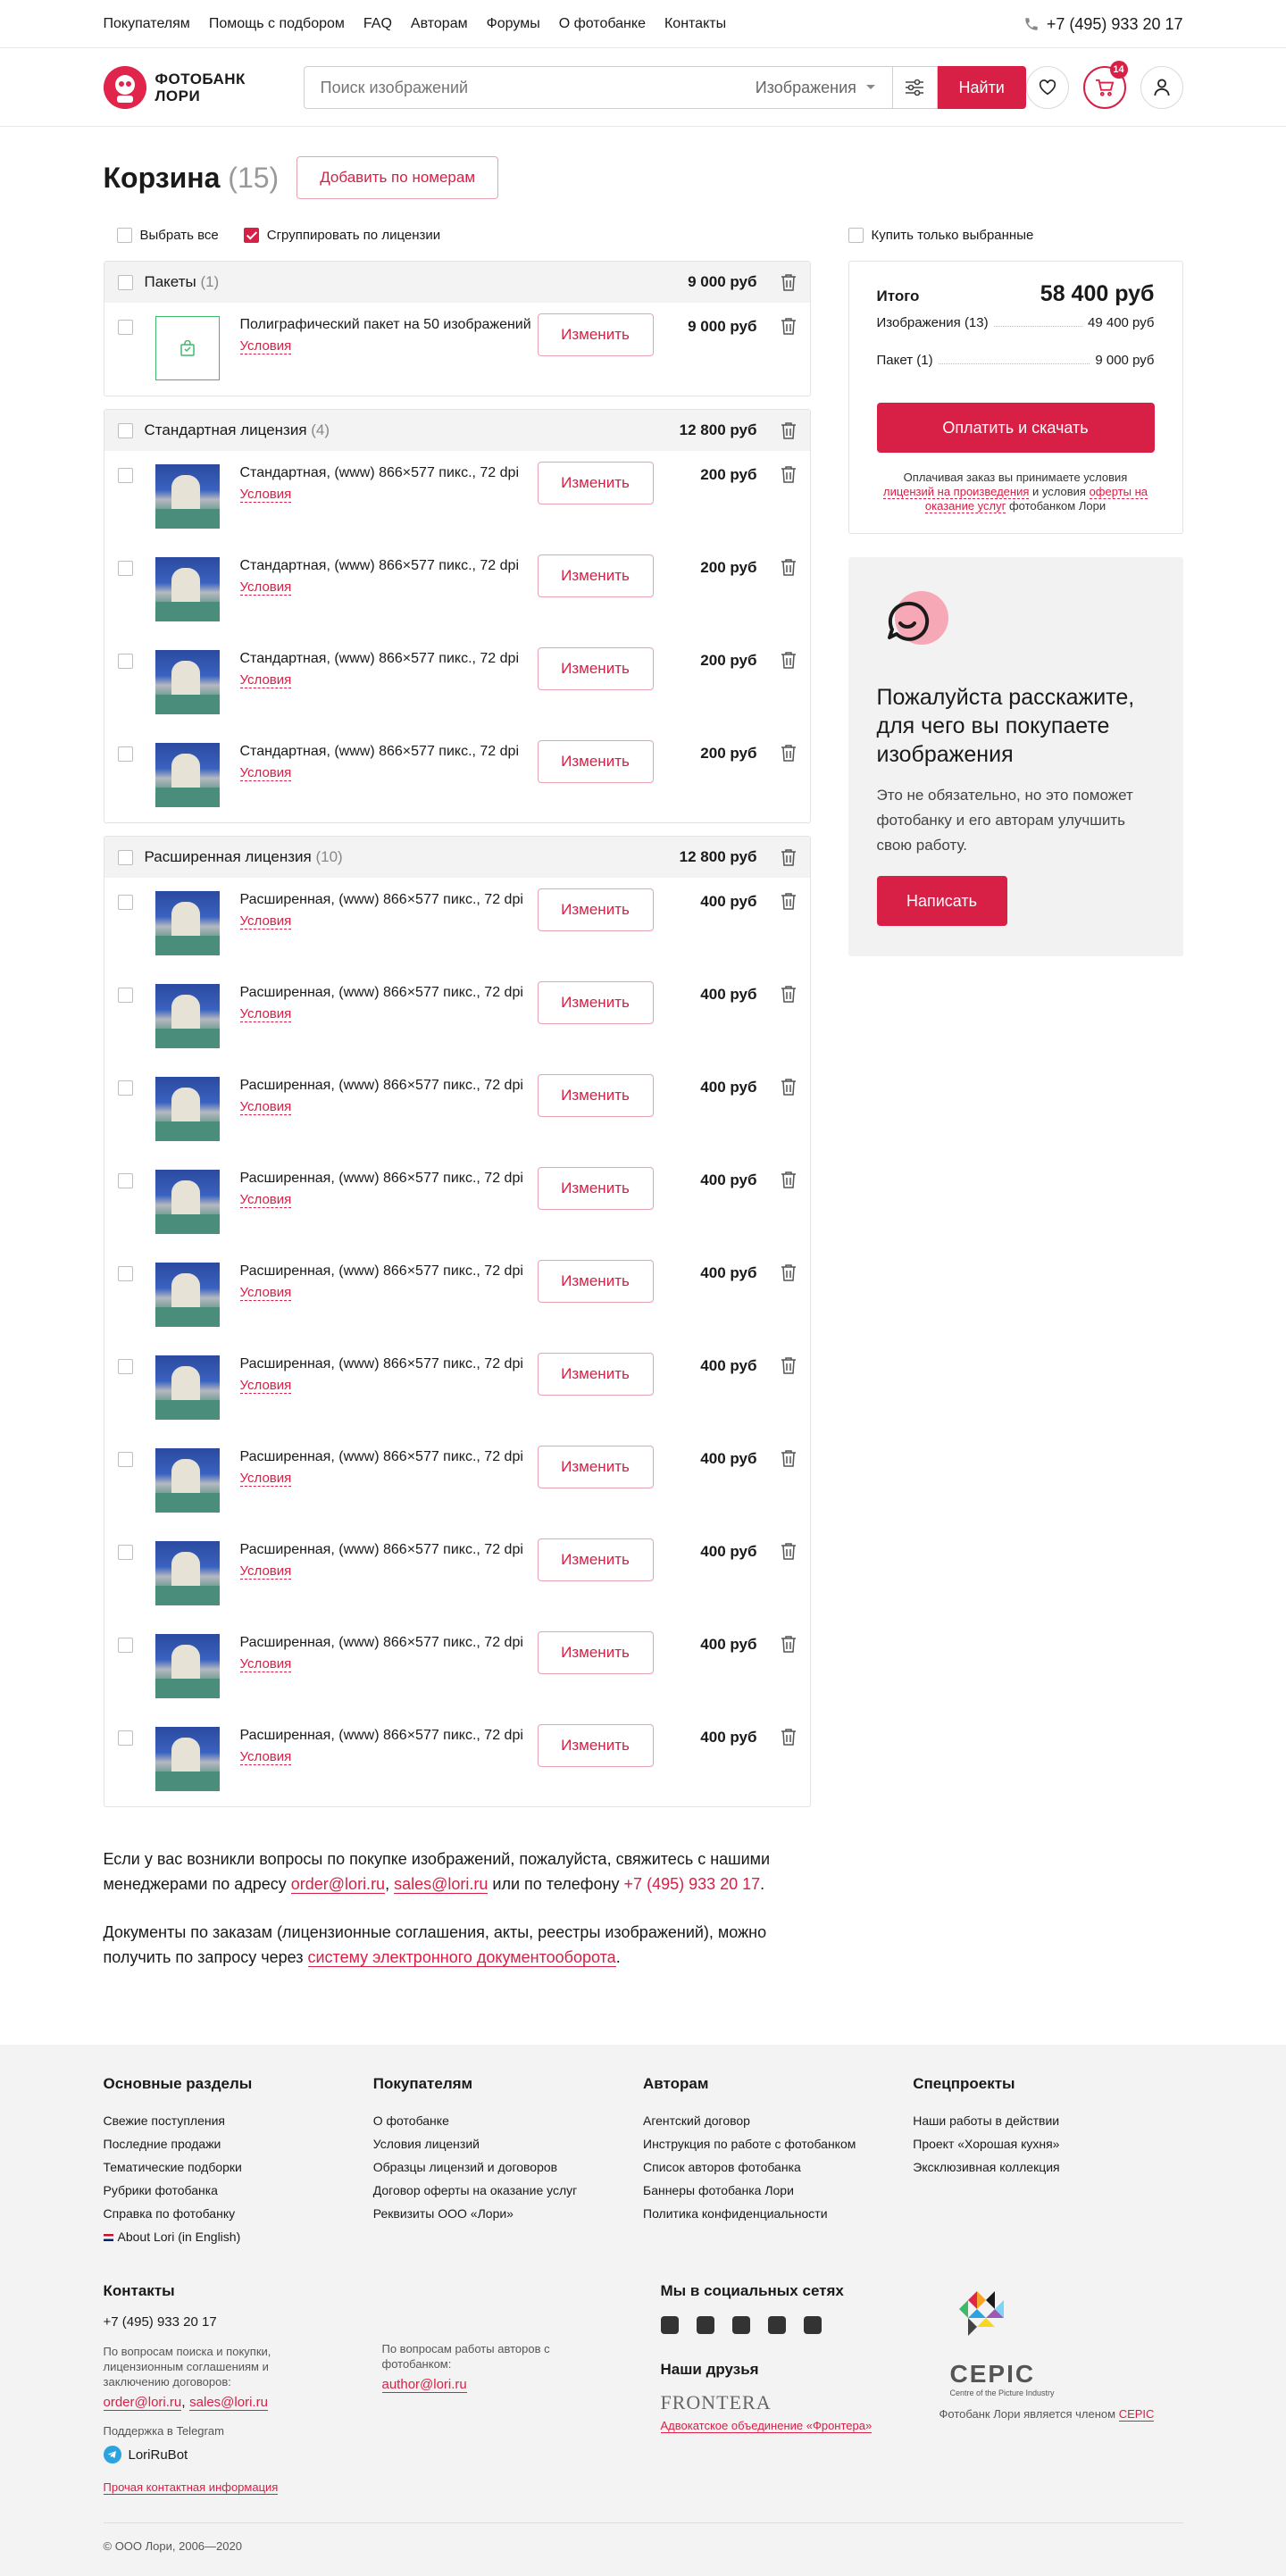  Describe the element at coordinates (187, 348) in the screenshot. I see `package-thumbnail` at that location.